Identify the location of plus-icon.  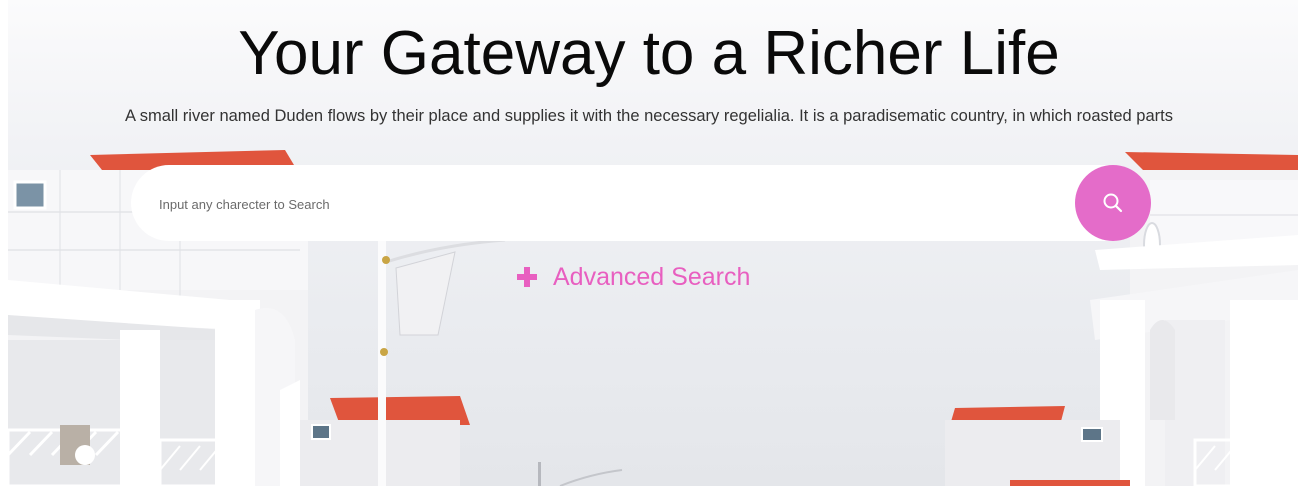
(527, 277).